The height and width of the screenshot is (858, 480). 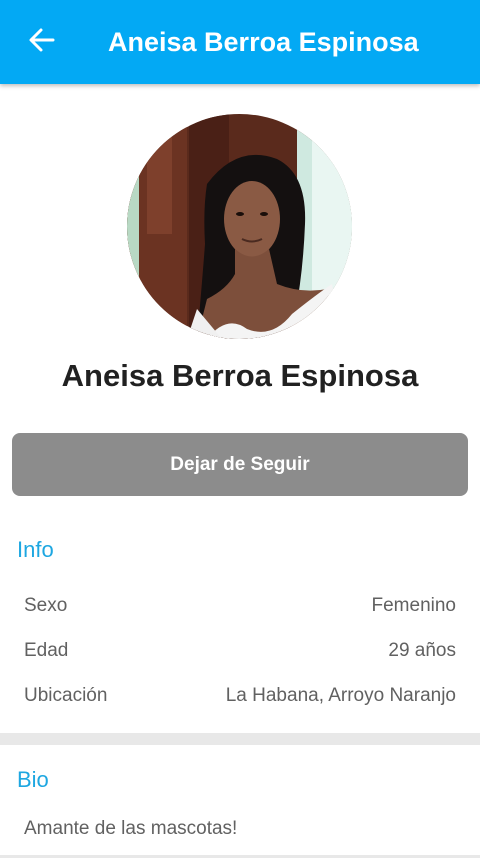 I want to click on app-bar: Aneisa Berroa Espinosa, so click(x=240, y=42).